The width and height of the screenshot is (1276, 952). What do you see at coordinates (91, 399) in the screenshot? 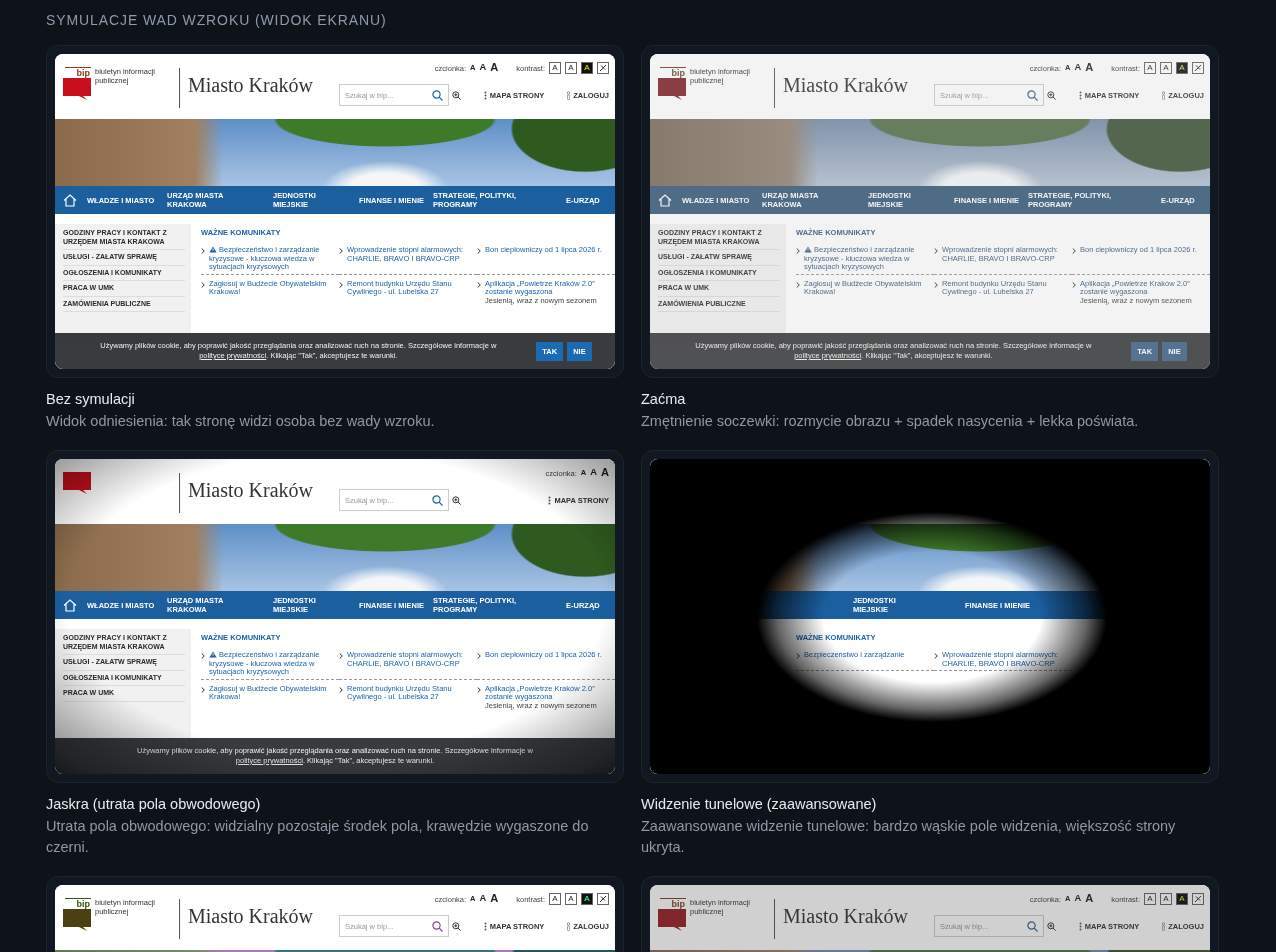
I see `simulation-title: Bez symulacji` at bounding box center [91, 399].